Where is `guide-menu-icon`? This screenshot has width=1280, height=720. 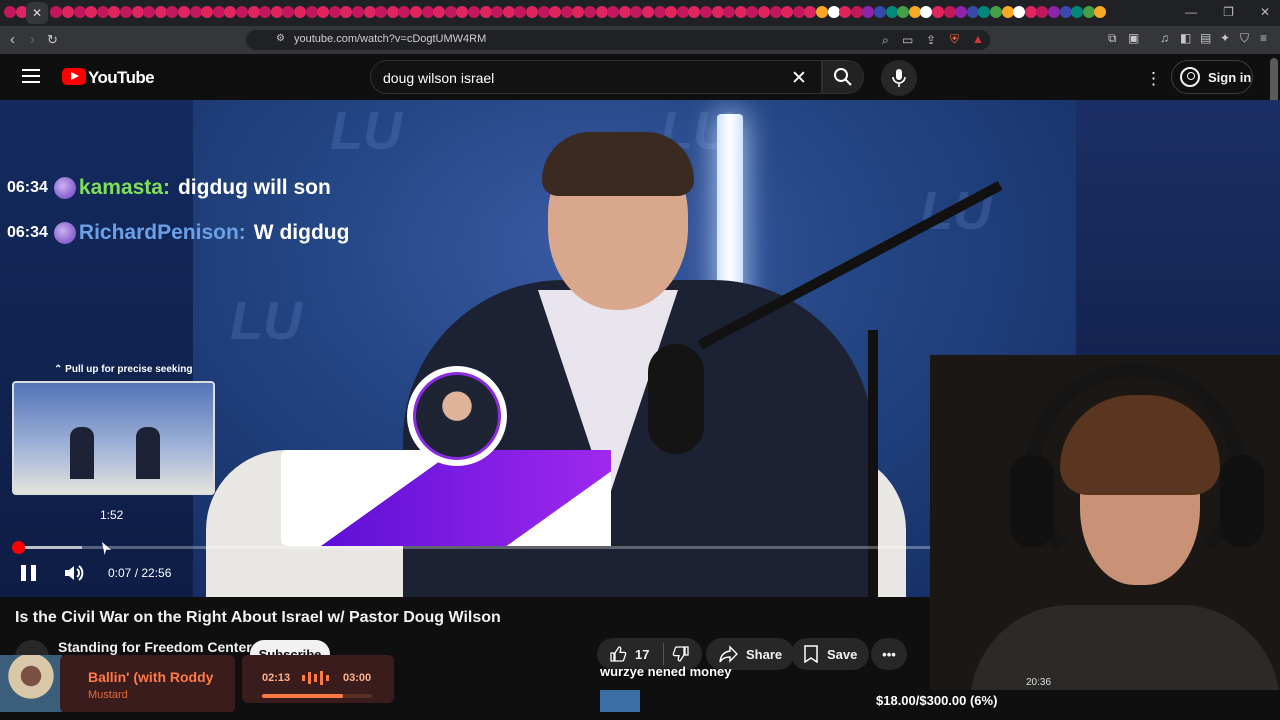 guide-menu-icon is located at coordinates (31, 76).